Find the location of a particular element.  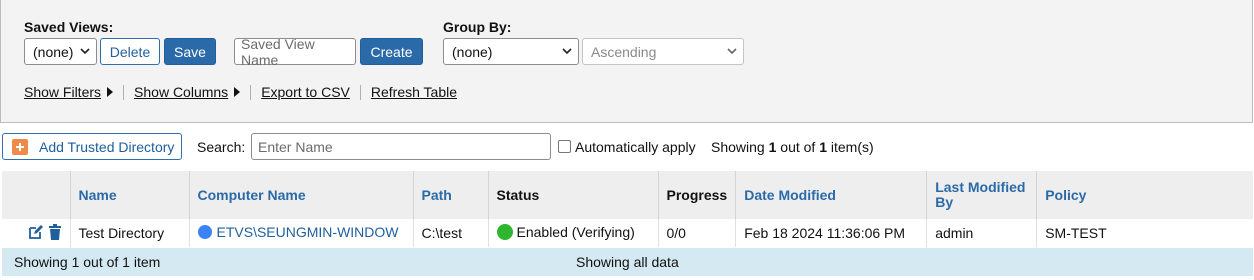

group-by-select-value: (none) is located at coordinates (472, 51).